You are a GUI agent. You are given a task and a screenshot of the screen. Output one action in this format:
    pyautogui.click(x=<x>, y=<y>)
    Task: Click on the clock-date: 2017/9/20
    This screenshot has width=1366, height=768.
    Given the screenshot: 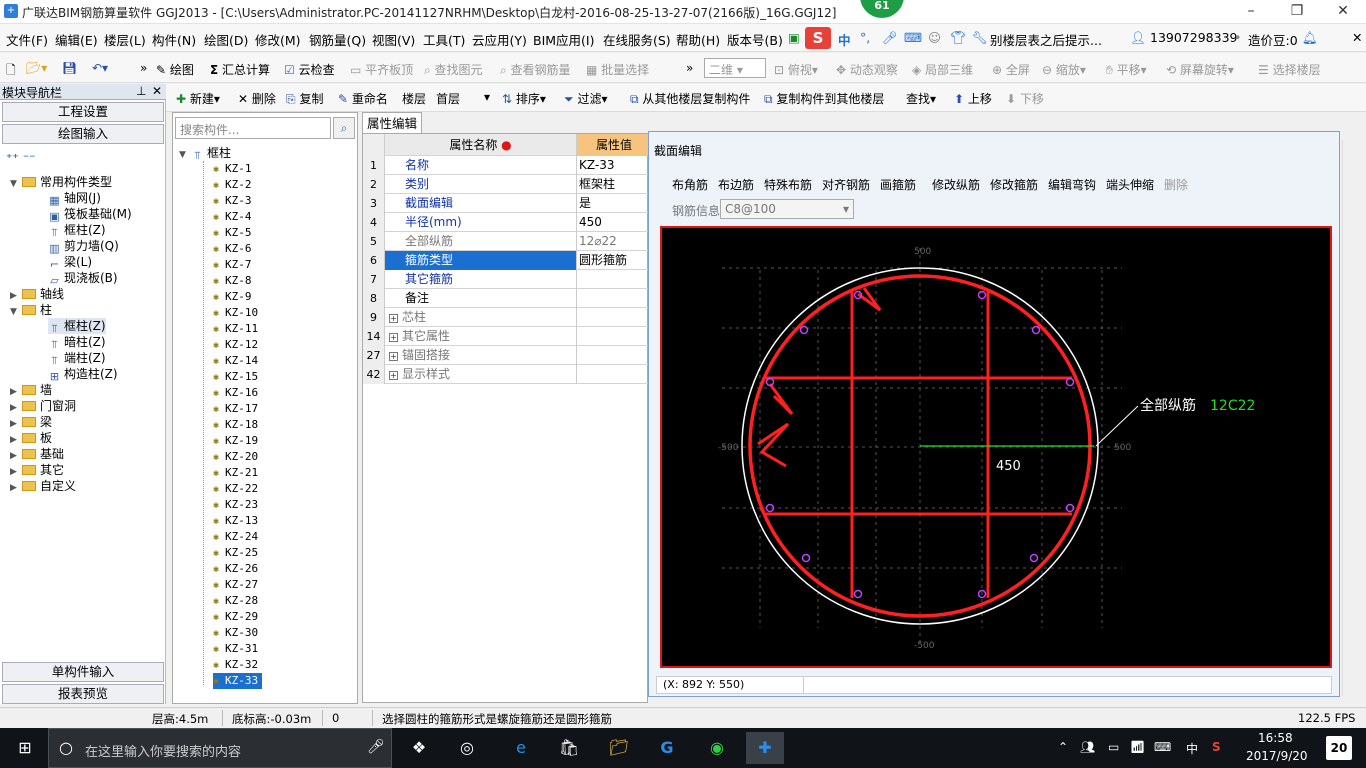 What is the action you would take?
    pyautogui.click(x=1277, y=756)
    